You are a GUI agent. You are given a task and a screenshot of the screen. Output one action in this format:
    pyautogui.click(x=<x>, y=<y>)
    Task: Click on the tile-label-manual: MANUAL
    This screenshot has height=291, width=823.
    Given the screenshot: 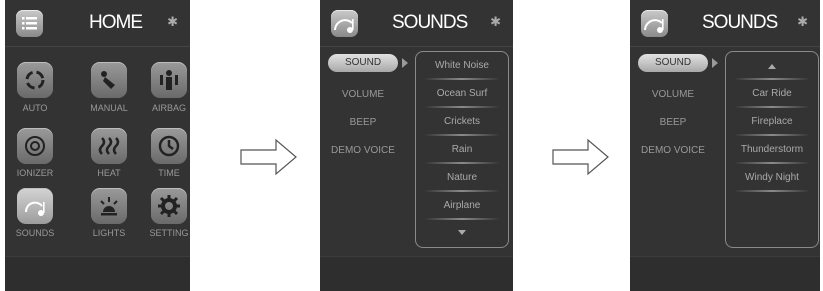 What is the action you would take?
    pyautogui.click(x=109, y=108)
    